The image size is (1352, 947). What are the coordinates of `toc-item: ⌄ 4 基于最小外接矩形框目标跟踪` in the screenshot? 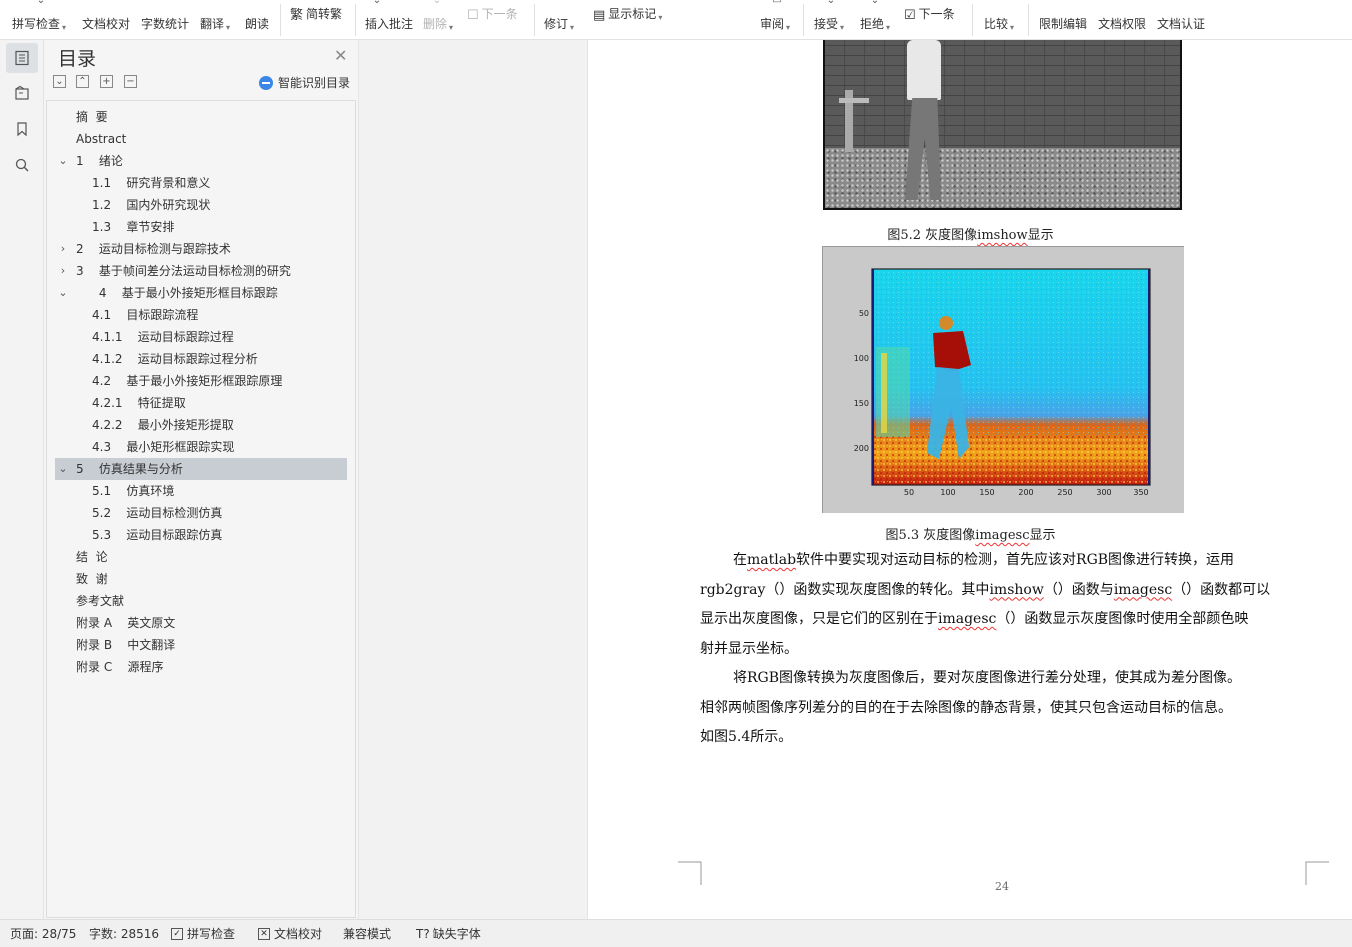 It's located at (201, 293).